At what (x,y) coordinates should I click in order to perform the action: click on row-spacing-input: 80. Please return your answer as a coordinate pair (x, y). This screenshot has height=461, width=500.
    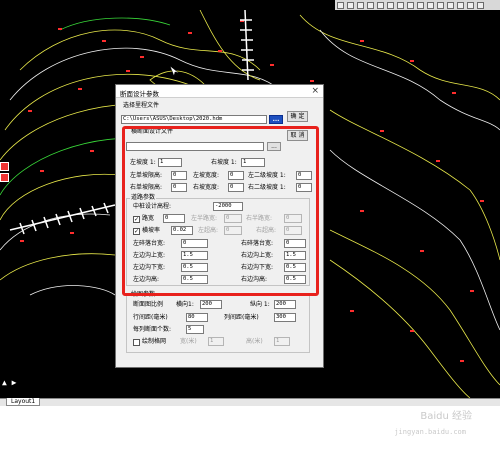
    Looking at the image, I should click on (197, 317).